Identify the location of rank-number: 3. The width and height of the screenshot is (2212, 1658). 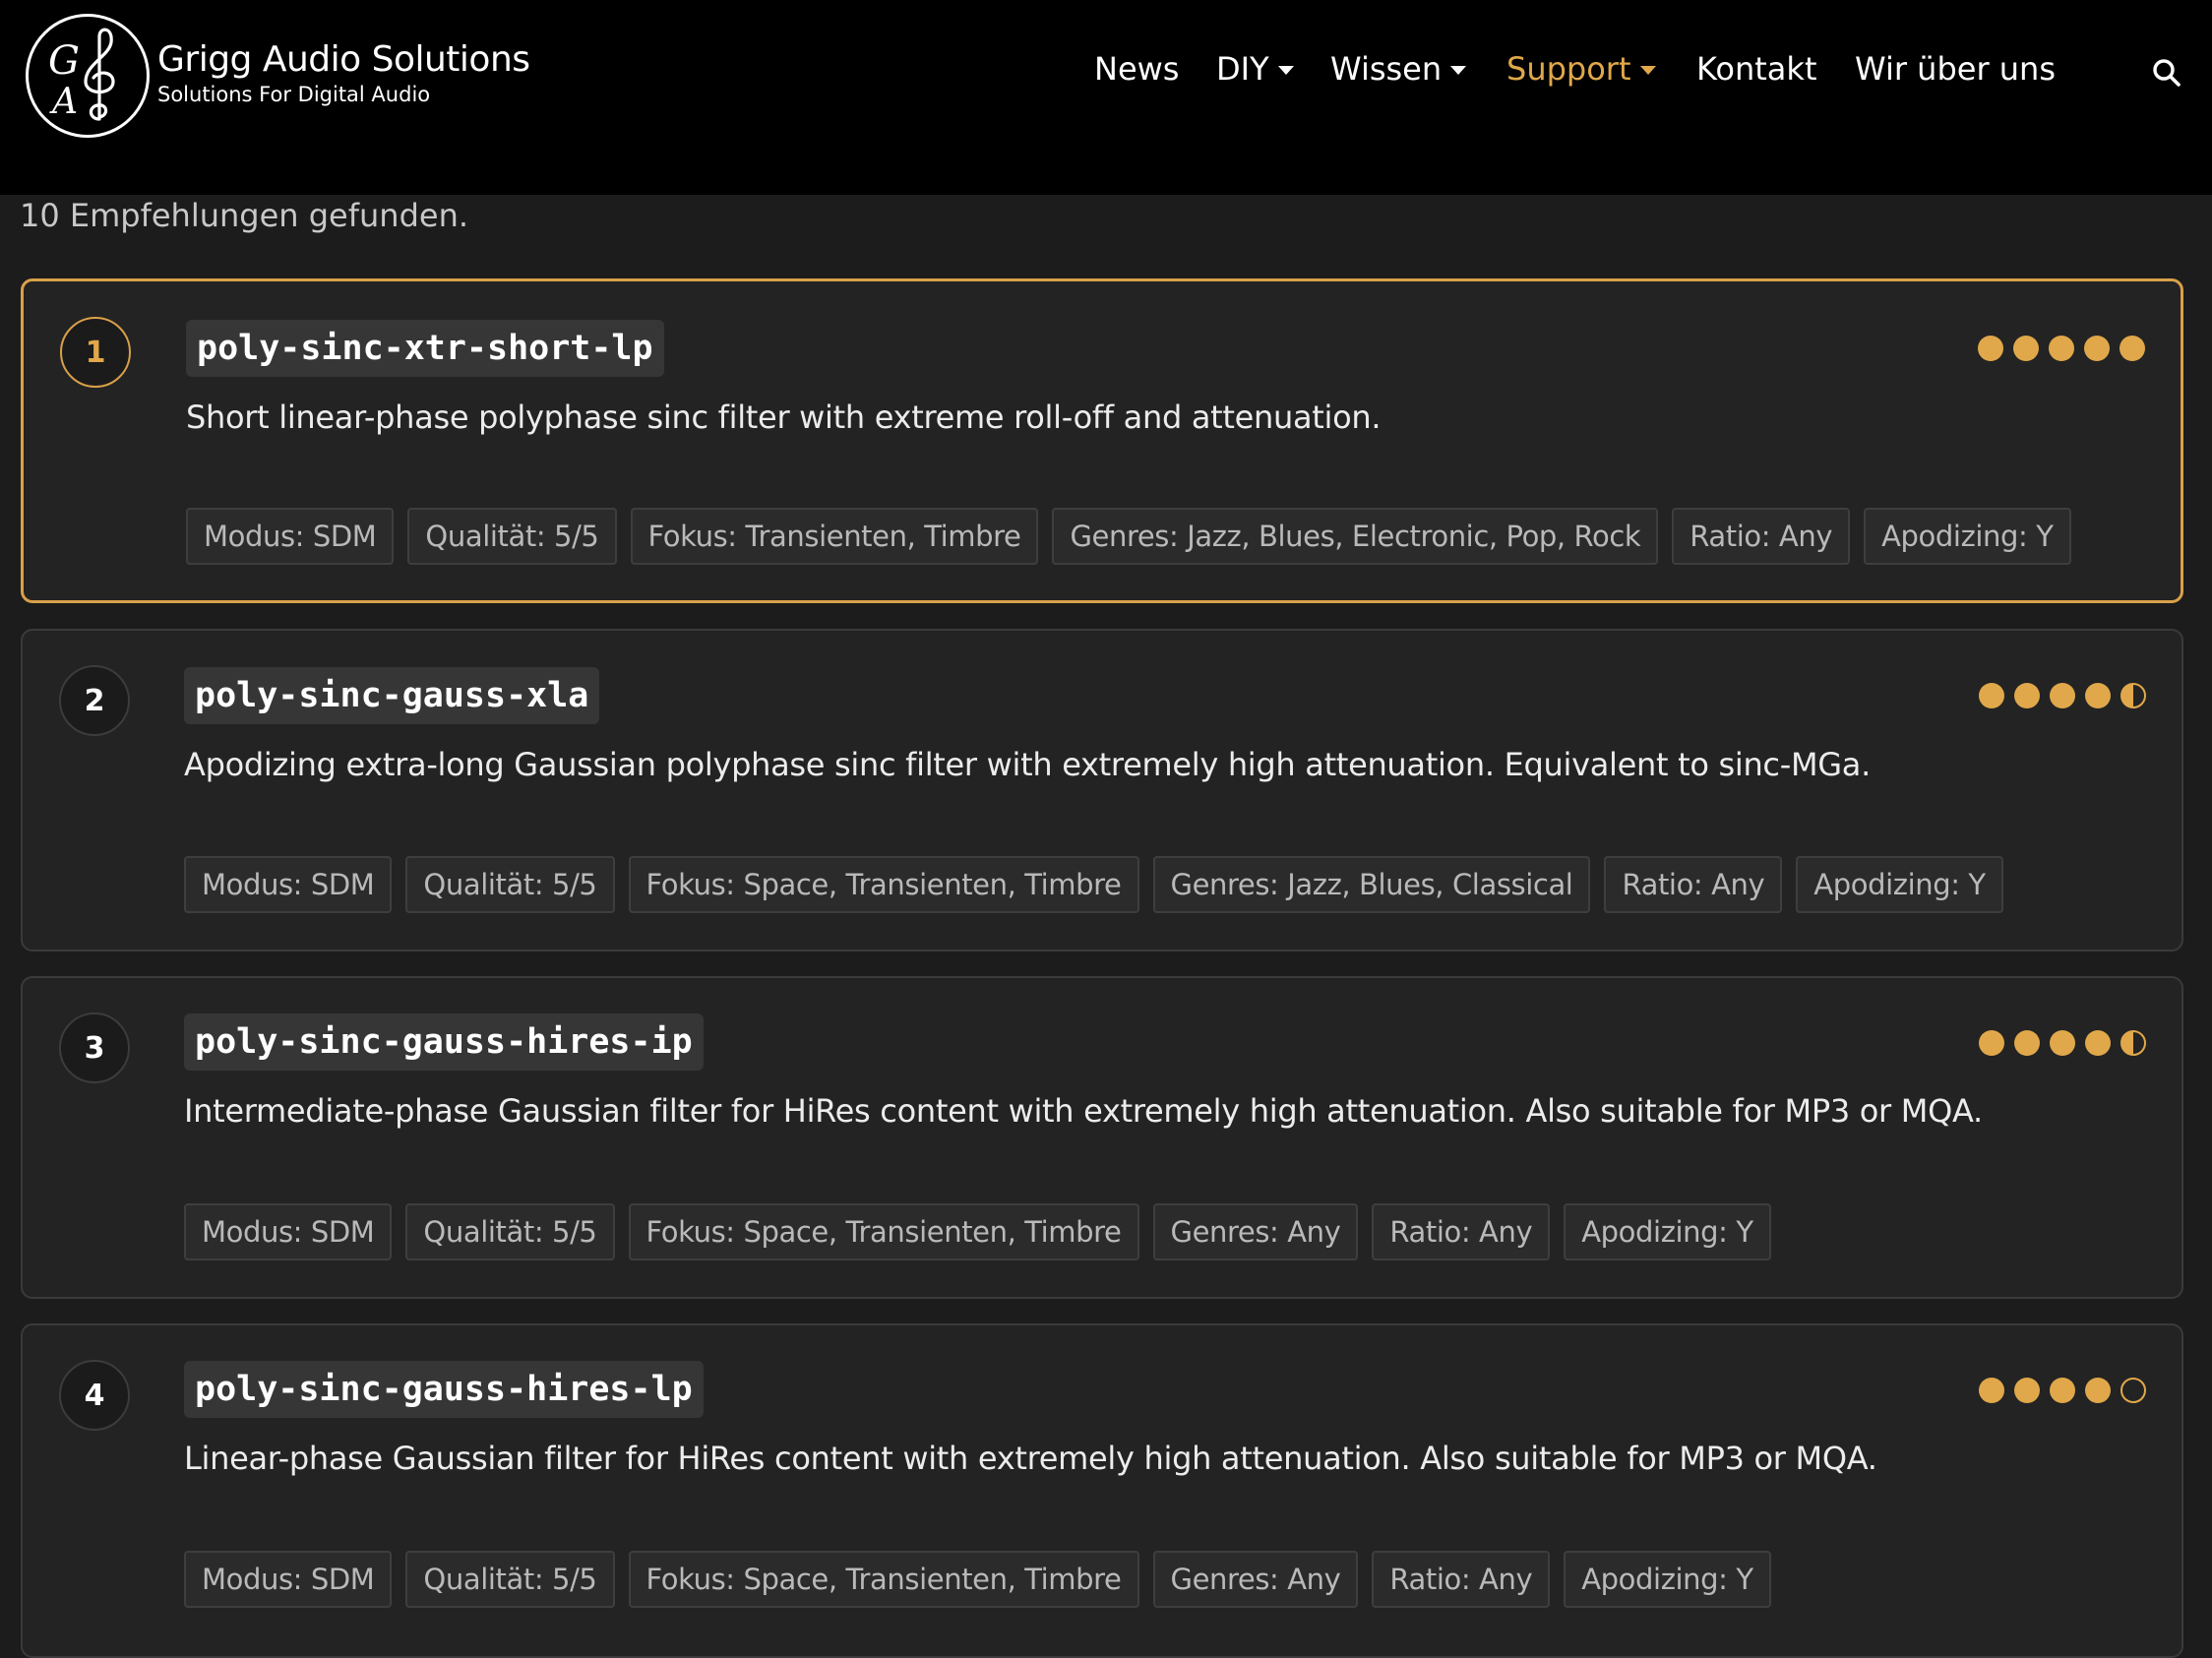
(94, 1048).